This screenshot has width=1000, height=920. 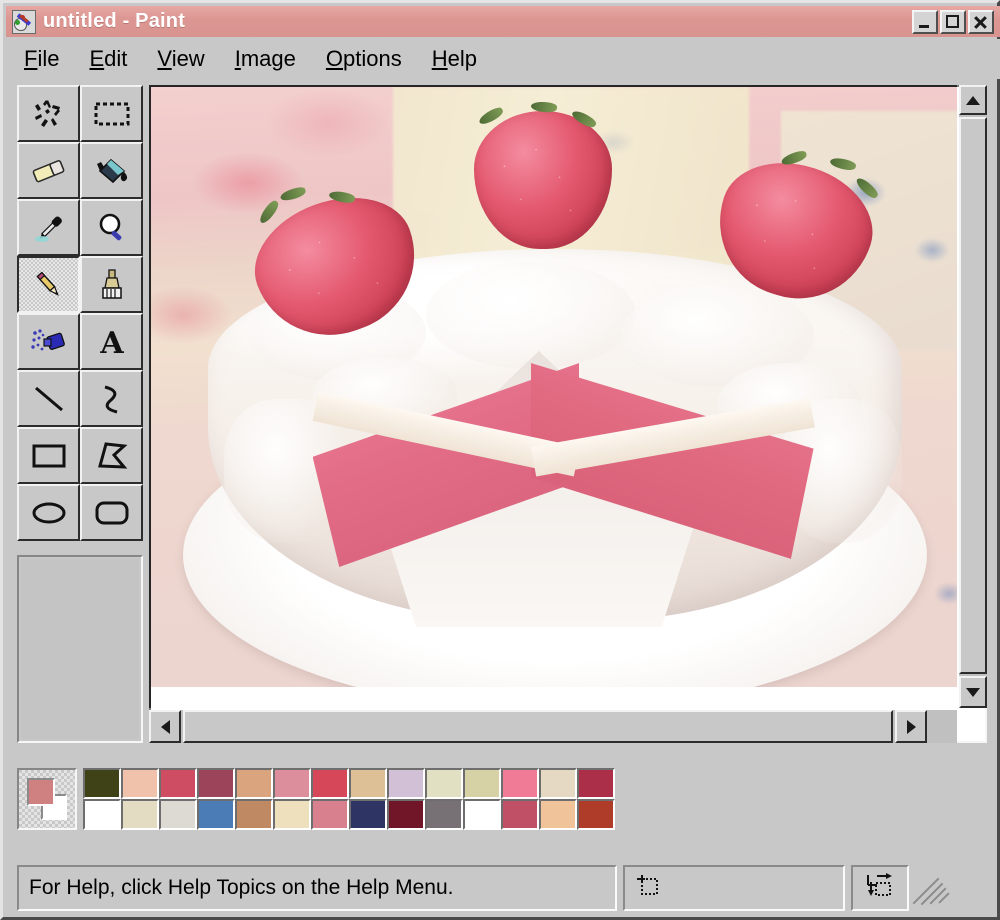 I want to click on tool-free-form-select, so click(x=48, y=113).